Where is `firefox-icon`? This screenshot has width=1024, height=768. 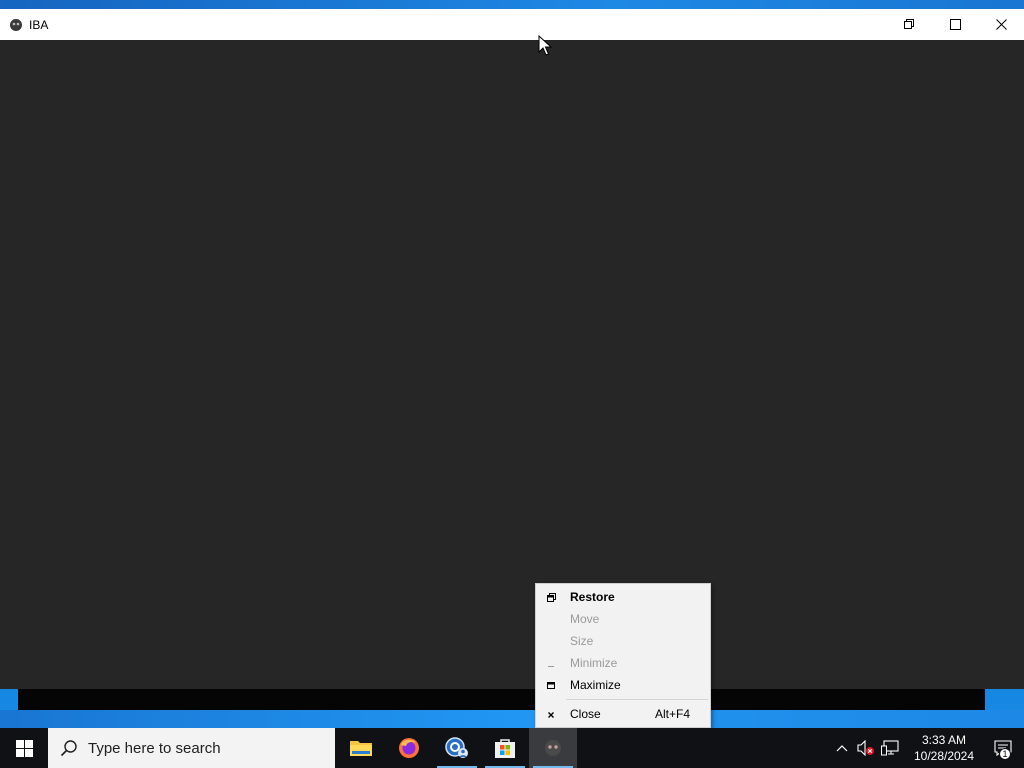
firefox-icon is located at coordinates (409, 748).